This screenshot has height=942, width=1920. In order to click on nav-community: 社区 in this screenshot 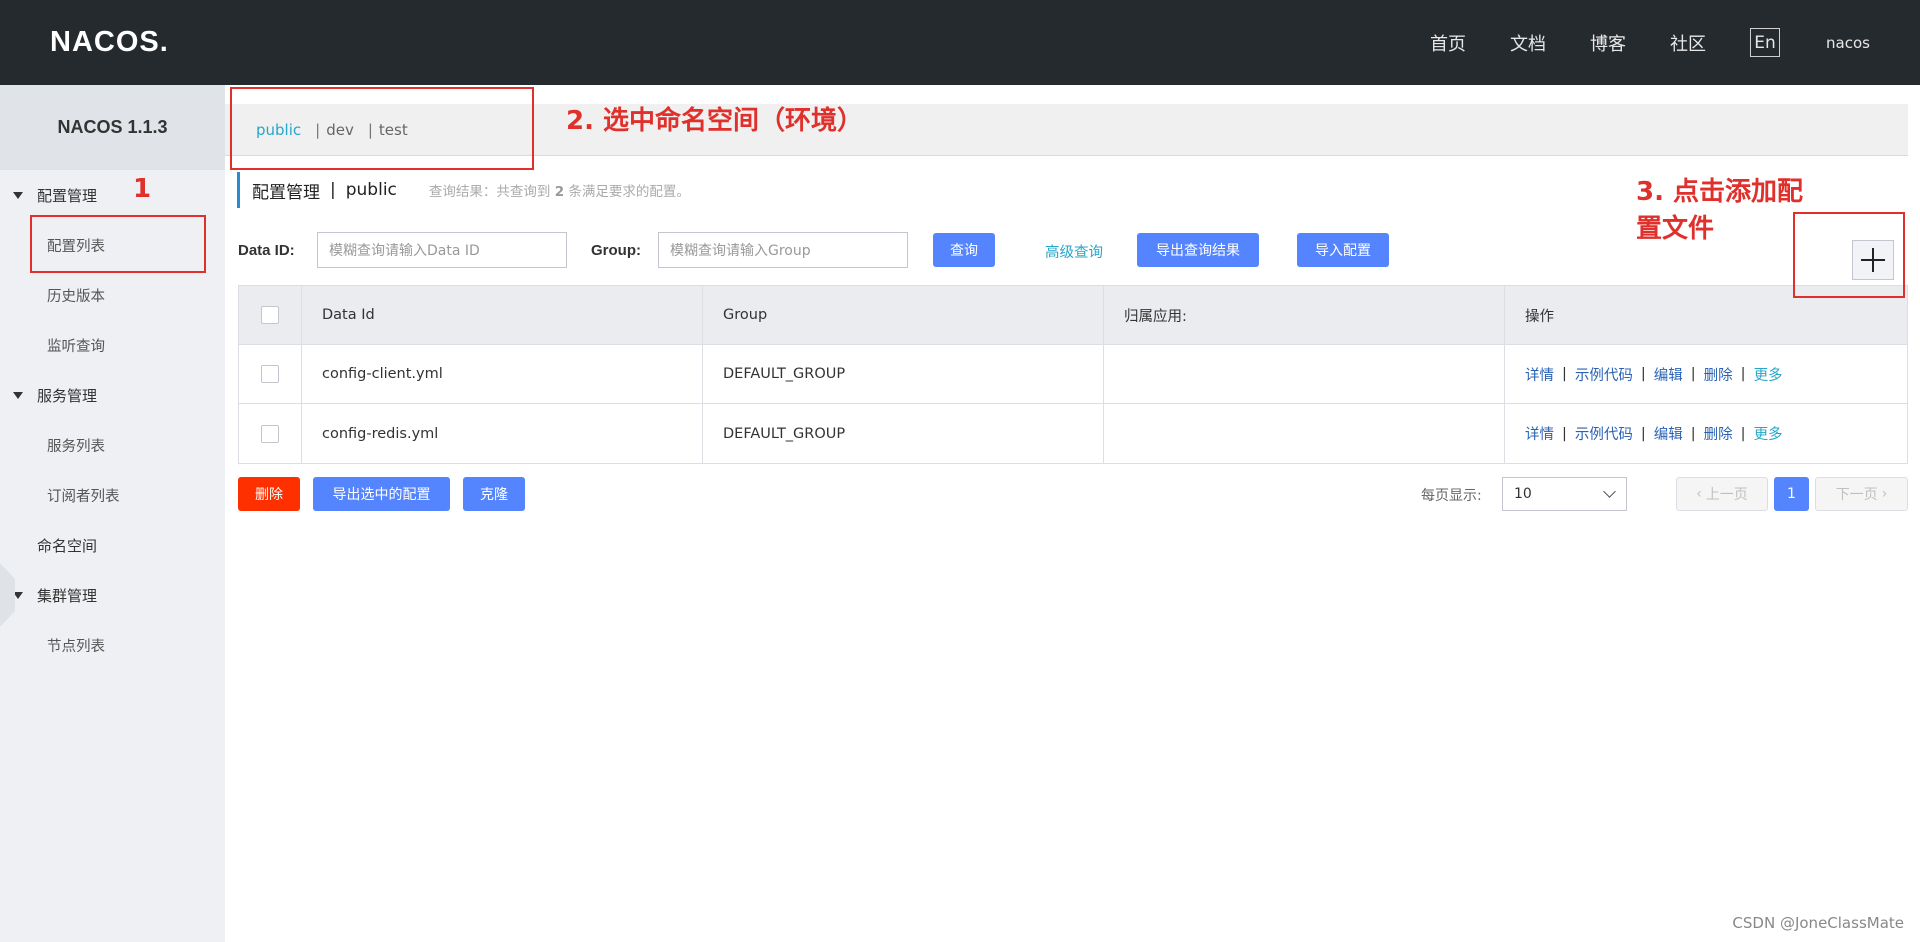, I will do `click(1688, 43)`.